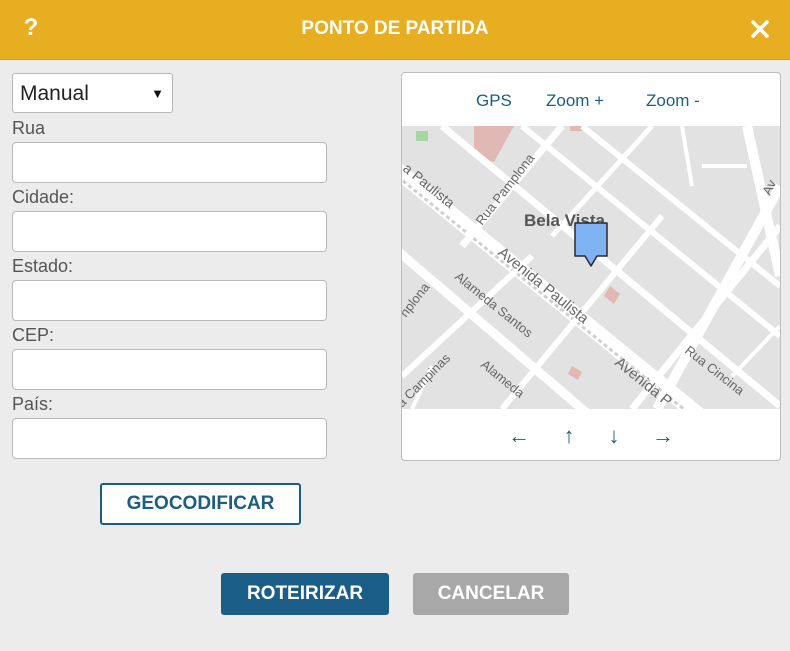  What do you see at coordinates (33, 335) in the screenshot?
I see `zip-label: CEP:` at bounding box center [33, 335].